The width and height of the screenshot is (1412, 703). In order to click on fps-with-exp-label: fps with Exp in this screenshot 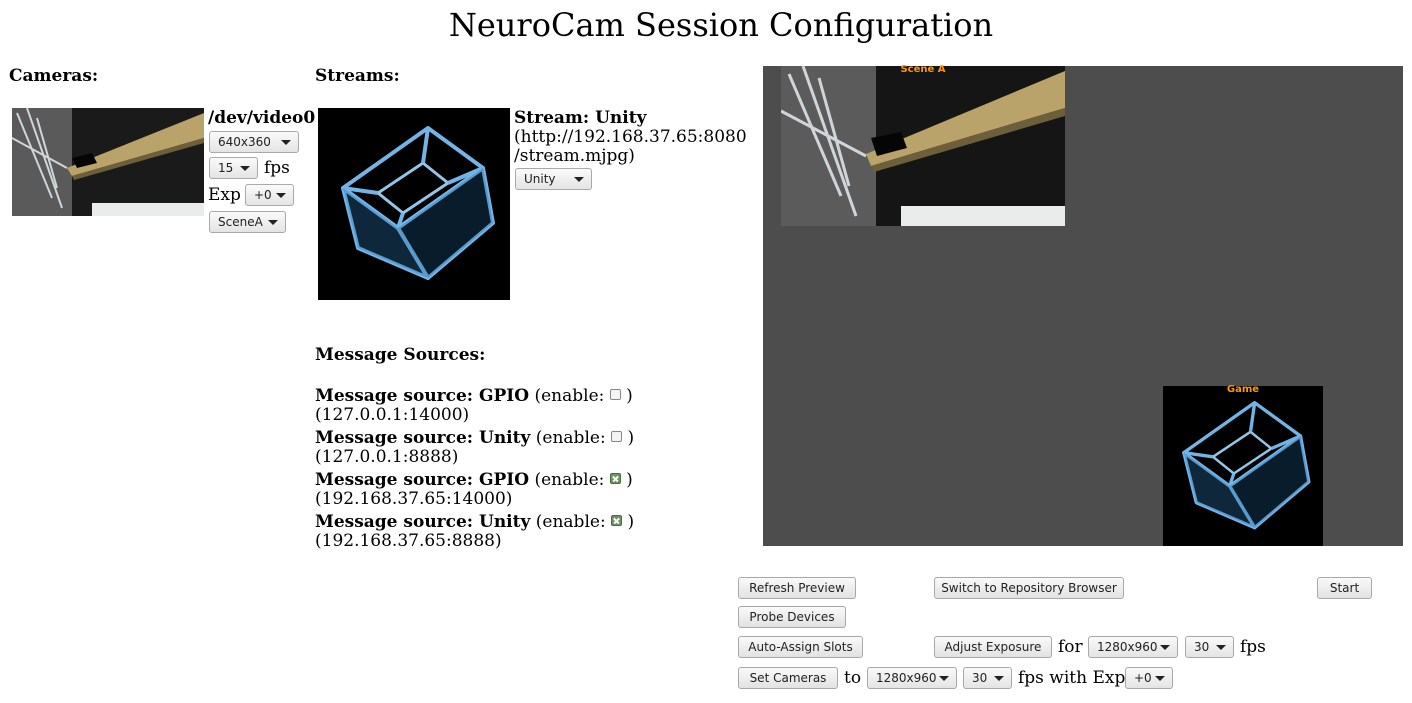, I will do `click(1072, 678)`.